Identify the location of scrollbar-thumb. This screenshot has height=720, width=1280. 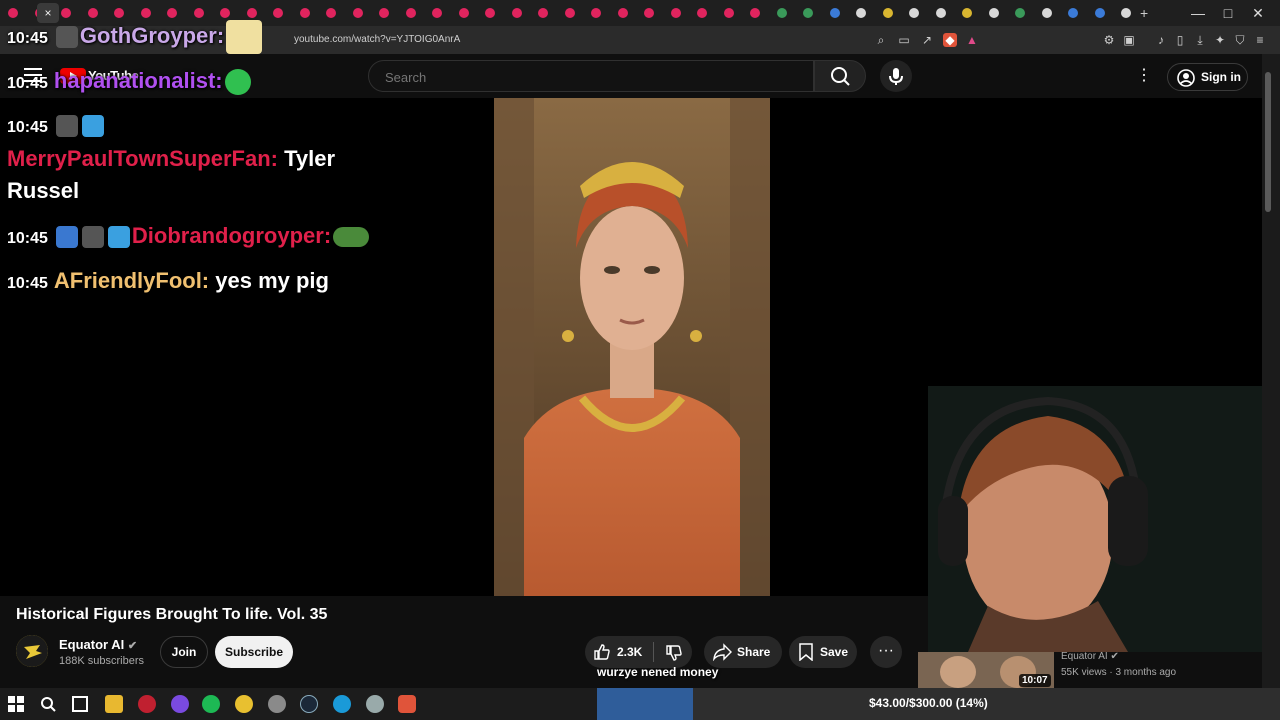
(1268, 142).